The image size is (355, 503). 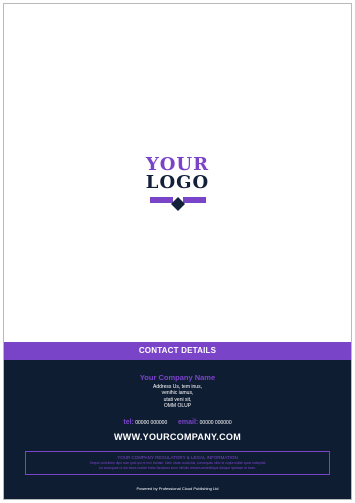 What do you see at coordinates (188, 423) in the screenshot?
I see `email-label: email:` at bounding box center [188, 423].